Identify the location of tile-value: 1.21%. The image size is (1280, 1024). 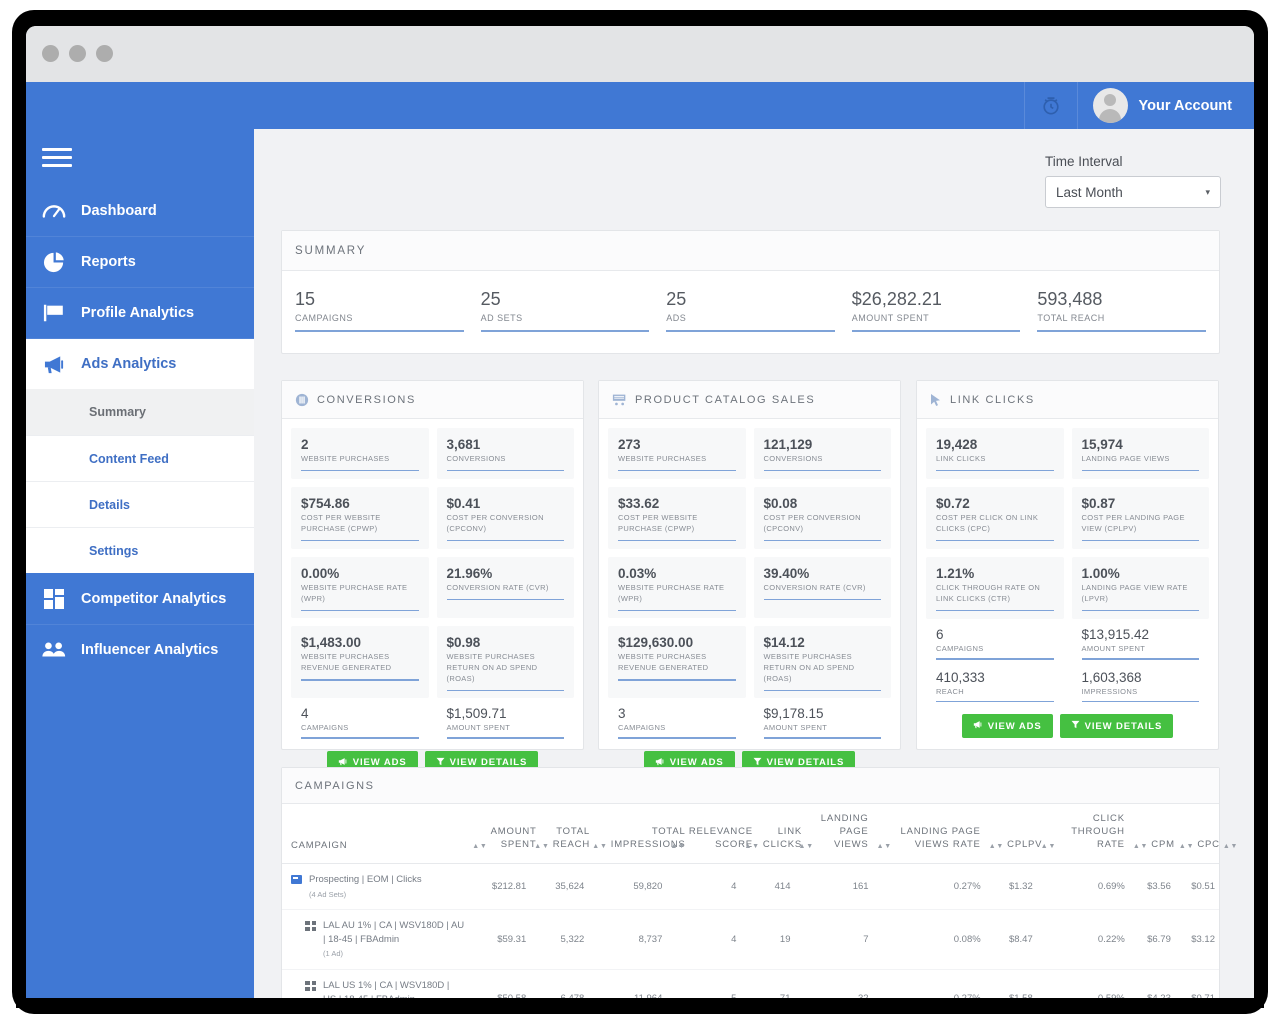
(955, 573).